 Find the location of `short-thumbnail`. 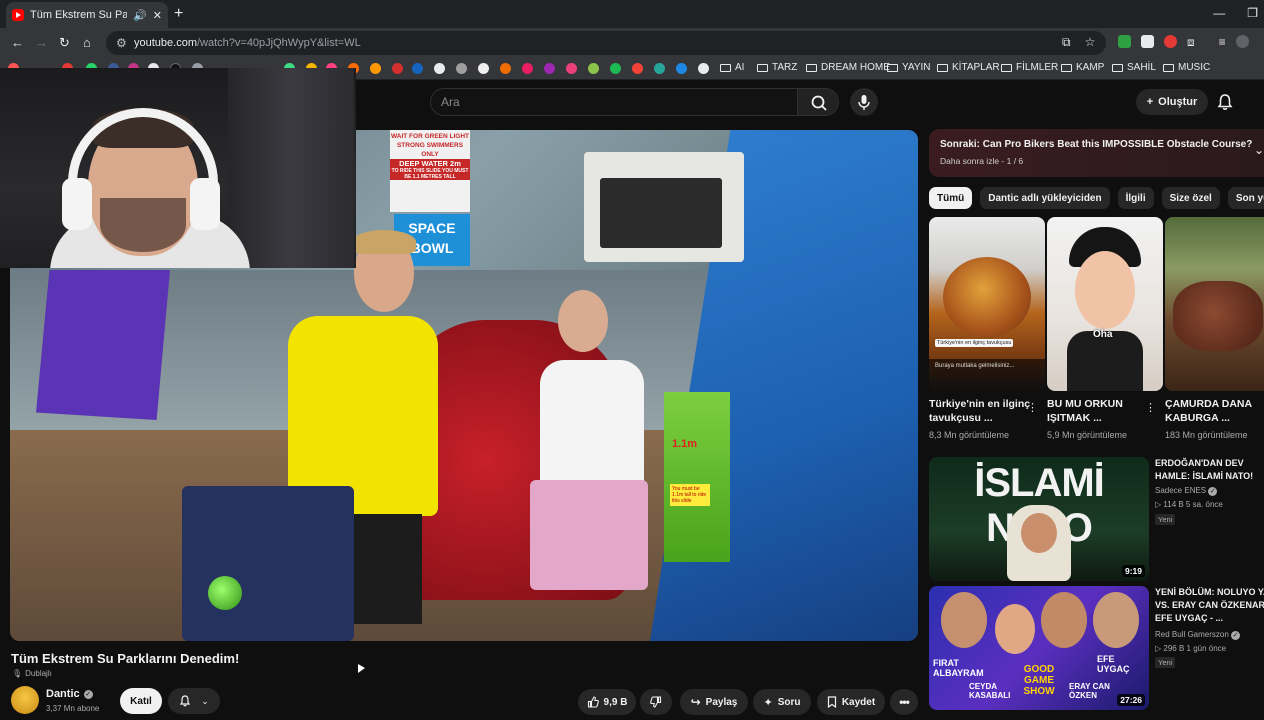

short-thumbnail is located at coordinates (1214, 304).